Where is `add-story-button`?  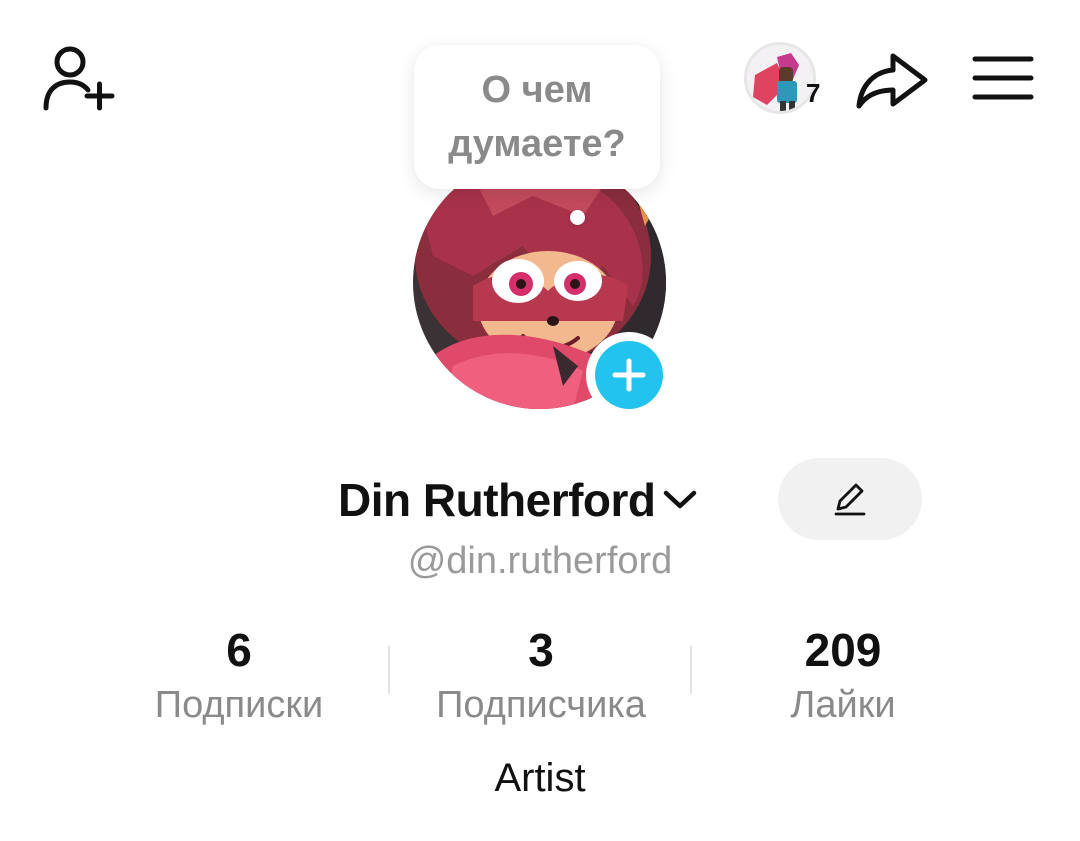
add-story-button is located at coordinates (629, 375).